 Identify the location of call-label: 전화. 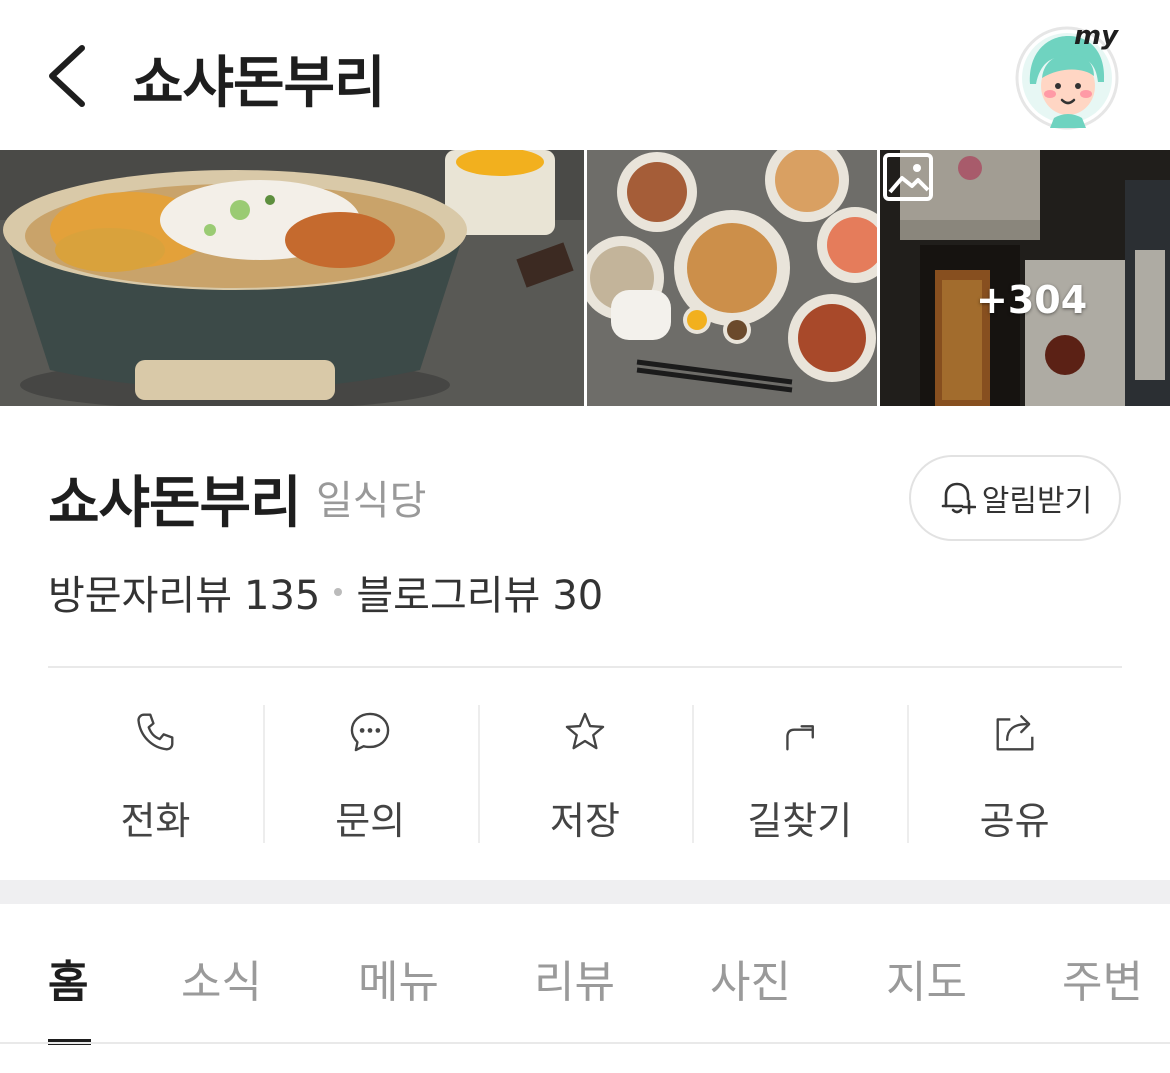
(155, 821).